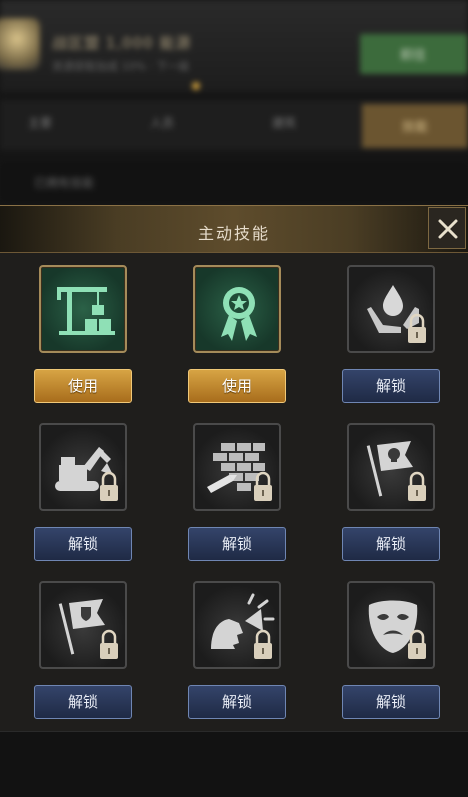 This screenshot has width=468, height=797. I want to click on background-dot, so click(196, 86).